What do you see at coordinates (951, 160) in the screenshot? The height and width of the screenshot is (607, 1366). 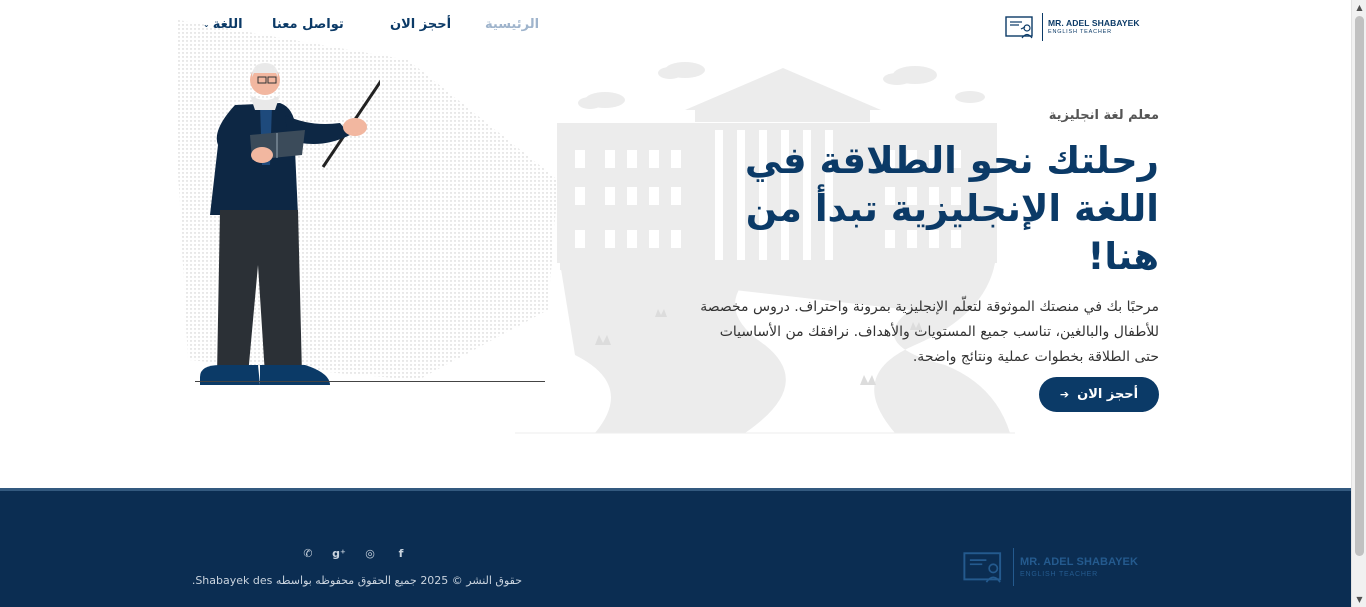 I see `hero-title-line1: رحلتك نحو الطلاقة في` at bounding box center [951, 160].